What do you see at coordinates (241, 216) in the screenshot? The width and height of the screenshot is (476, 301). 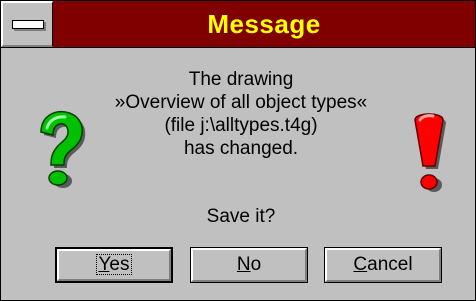 I see `save-question: Save it?` at bounding box center [241, 216].